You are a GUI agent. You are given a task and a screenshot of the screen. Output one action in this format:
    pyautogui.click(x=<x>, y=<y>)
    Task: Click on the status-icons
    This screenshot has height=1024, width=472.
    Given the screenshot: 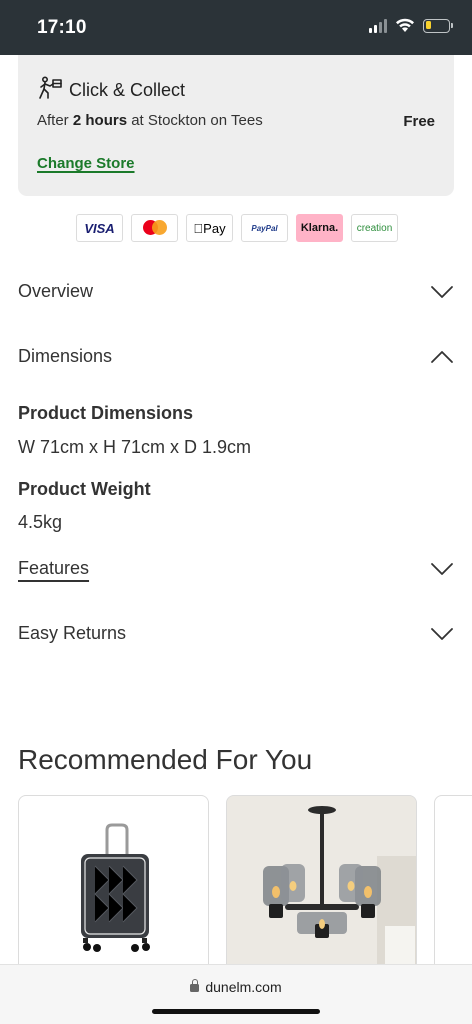 What is the action you would take?
    pyautogui.click(x=411, y=25)
    